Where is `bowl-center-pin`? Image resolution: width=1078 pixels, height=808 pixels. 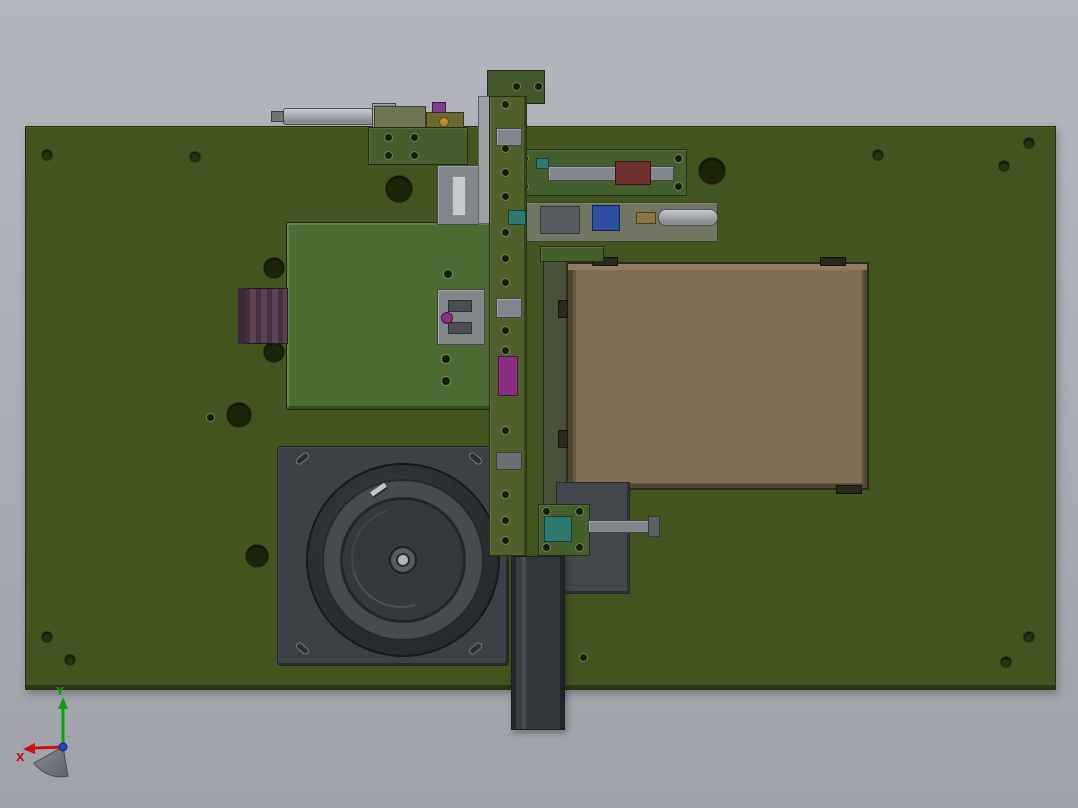 bowl-center-pin is located at coordinates (403, 560).